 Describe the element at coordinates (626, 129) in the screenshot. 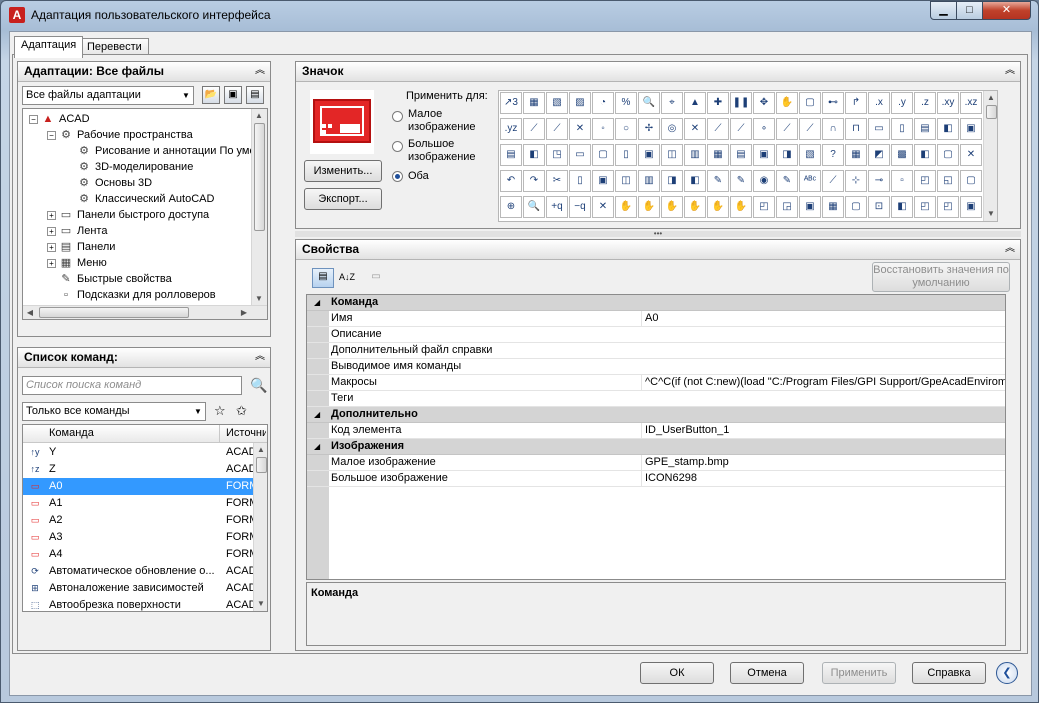

I see `icon-library-item: ○` at that location.